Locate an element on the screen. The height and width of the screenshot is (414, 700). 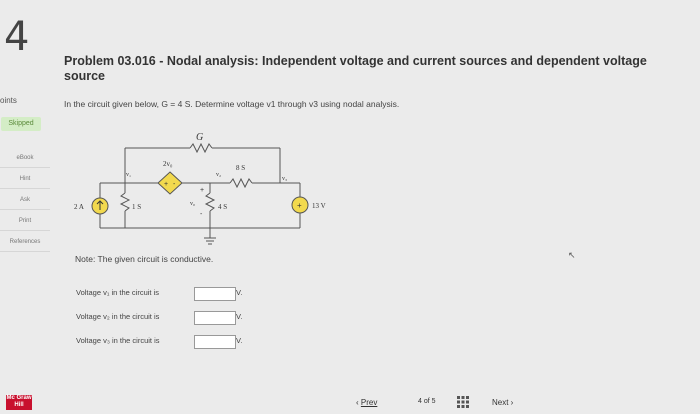
answer-unit-v2: V. is located at coordinates (239, 316).